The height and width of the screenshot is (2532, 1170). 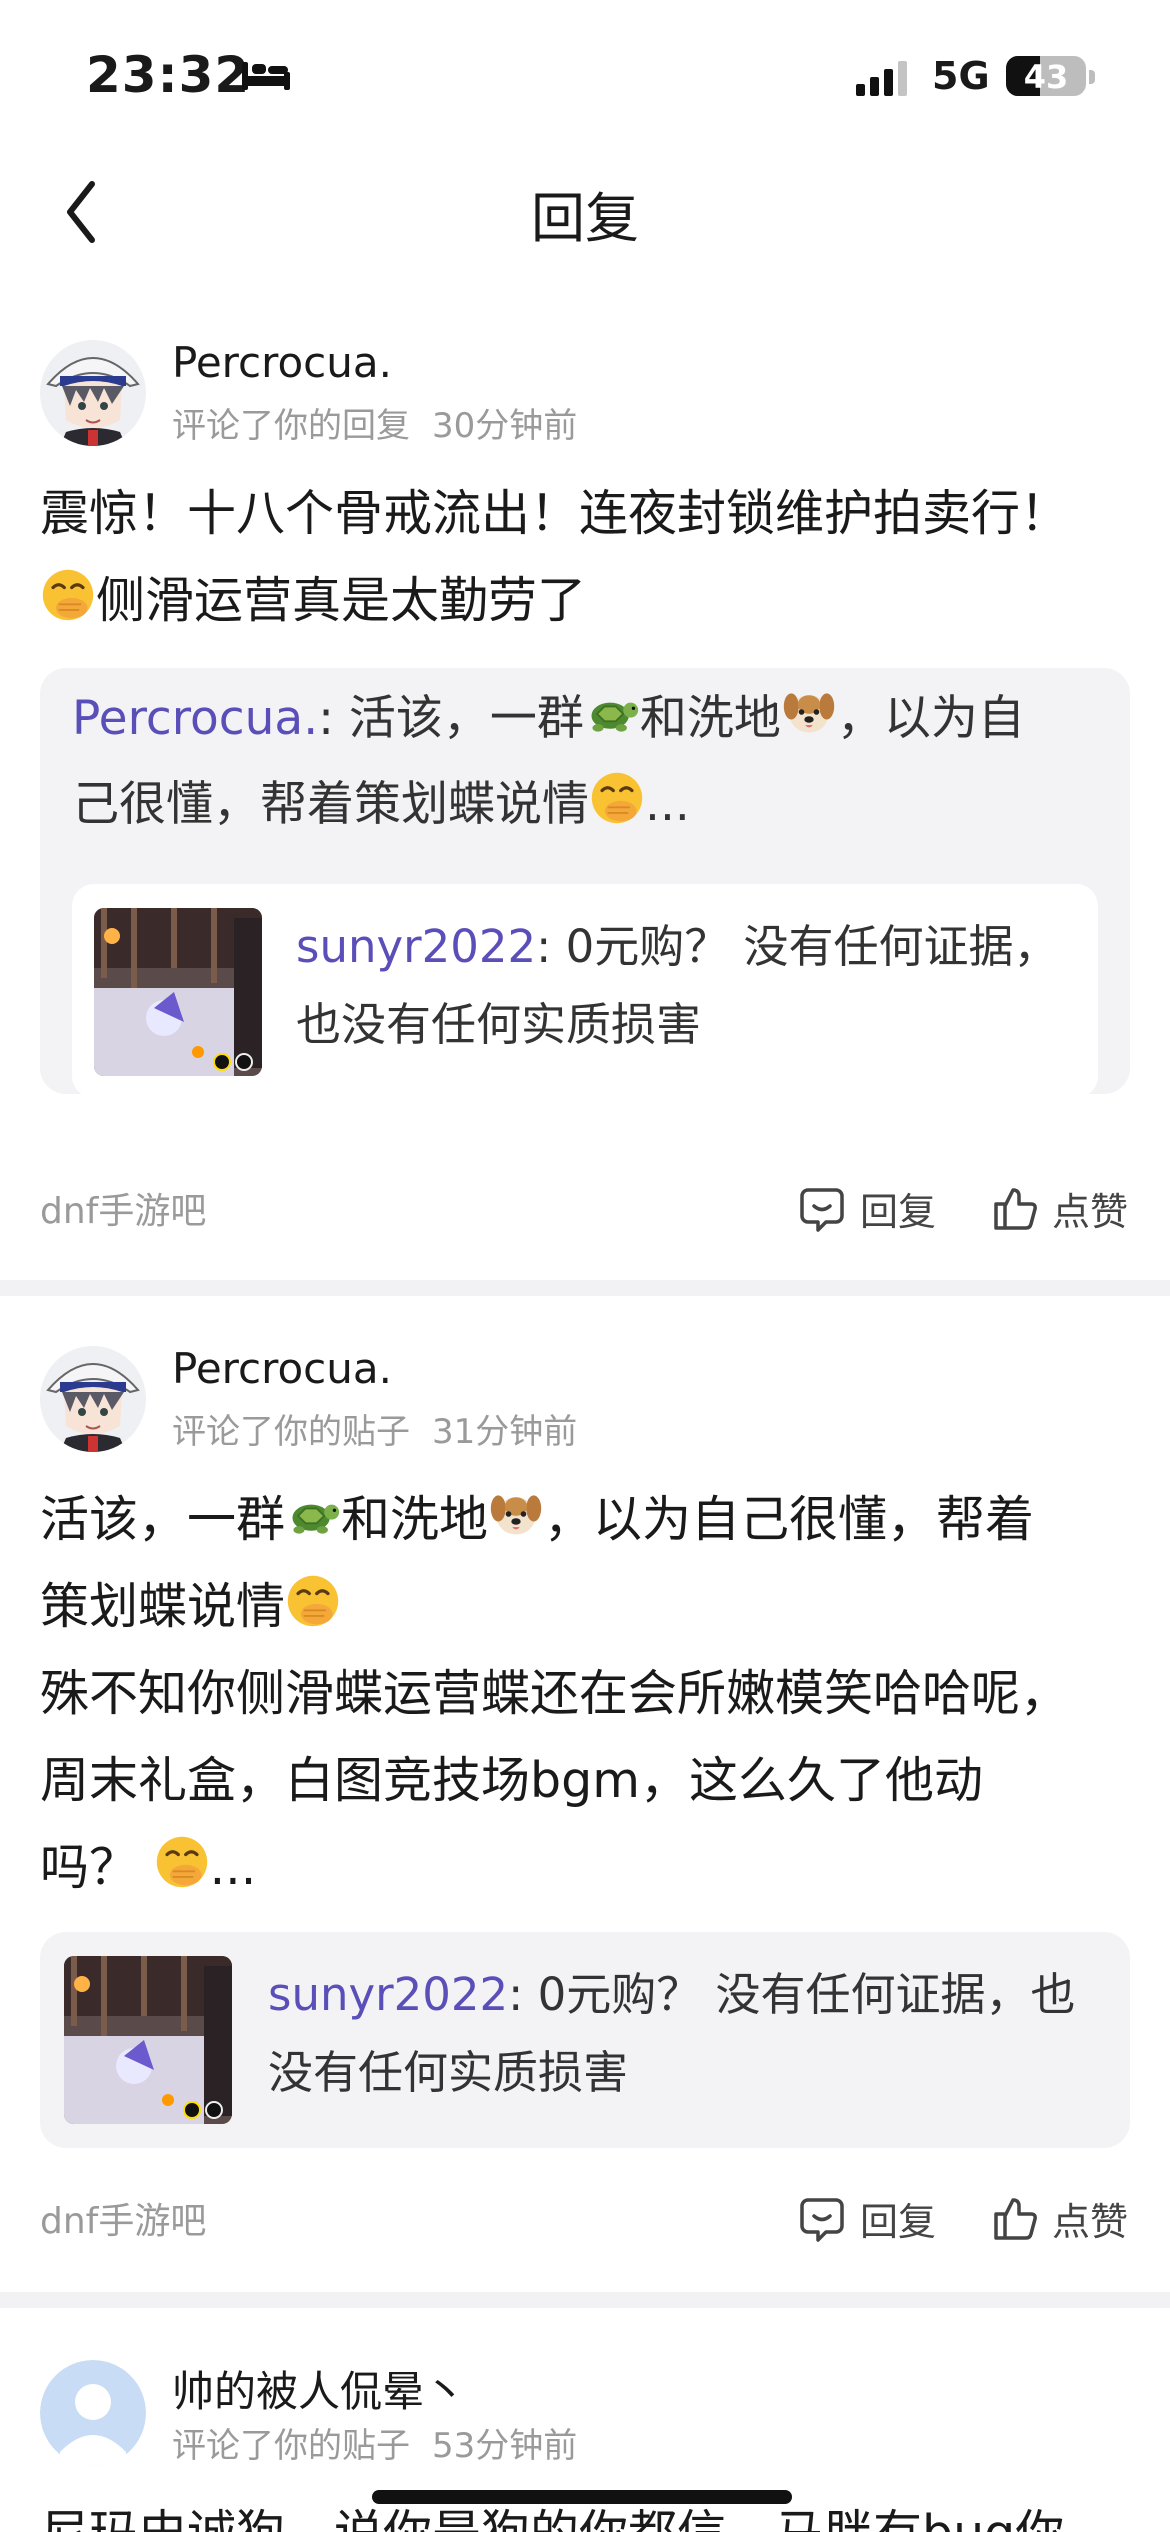 I want to click on battery-level: 43, so click(x=1046, y=77).